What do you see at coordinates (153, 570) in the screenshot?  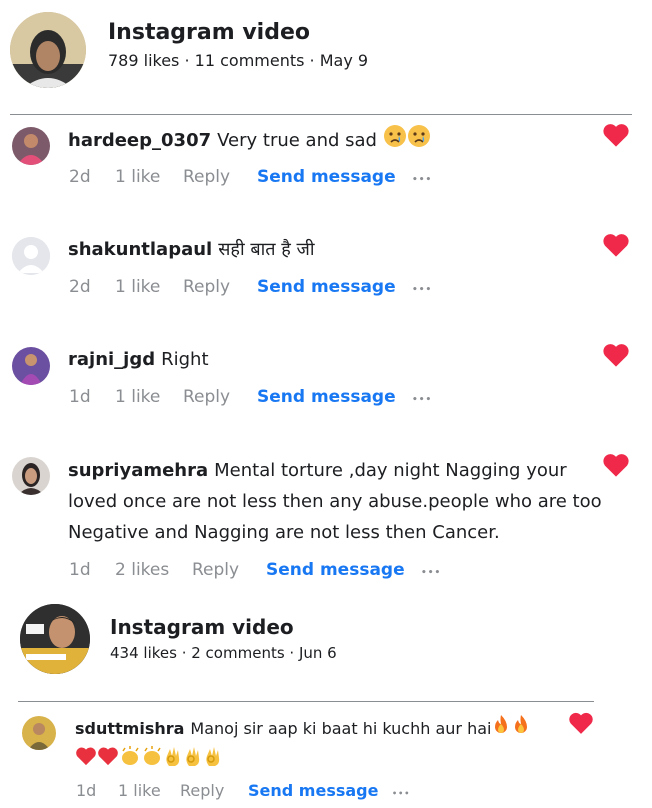 I see `comment-likes: 2 likes` at bounding box center [153, 570].